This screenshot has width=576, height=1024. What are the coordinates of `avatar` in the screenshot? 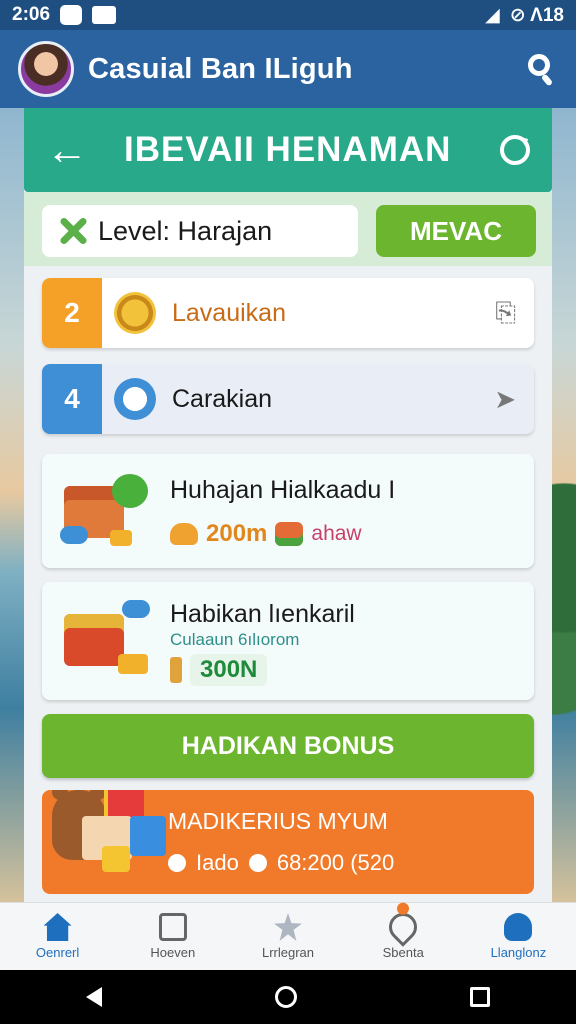 It's located at (46, 69).